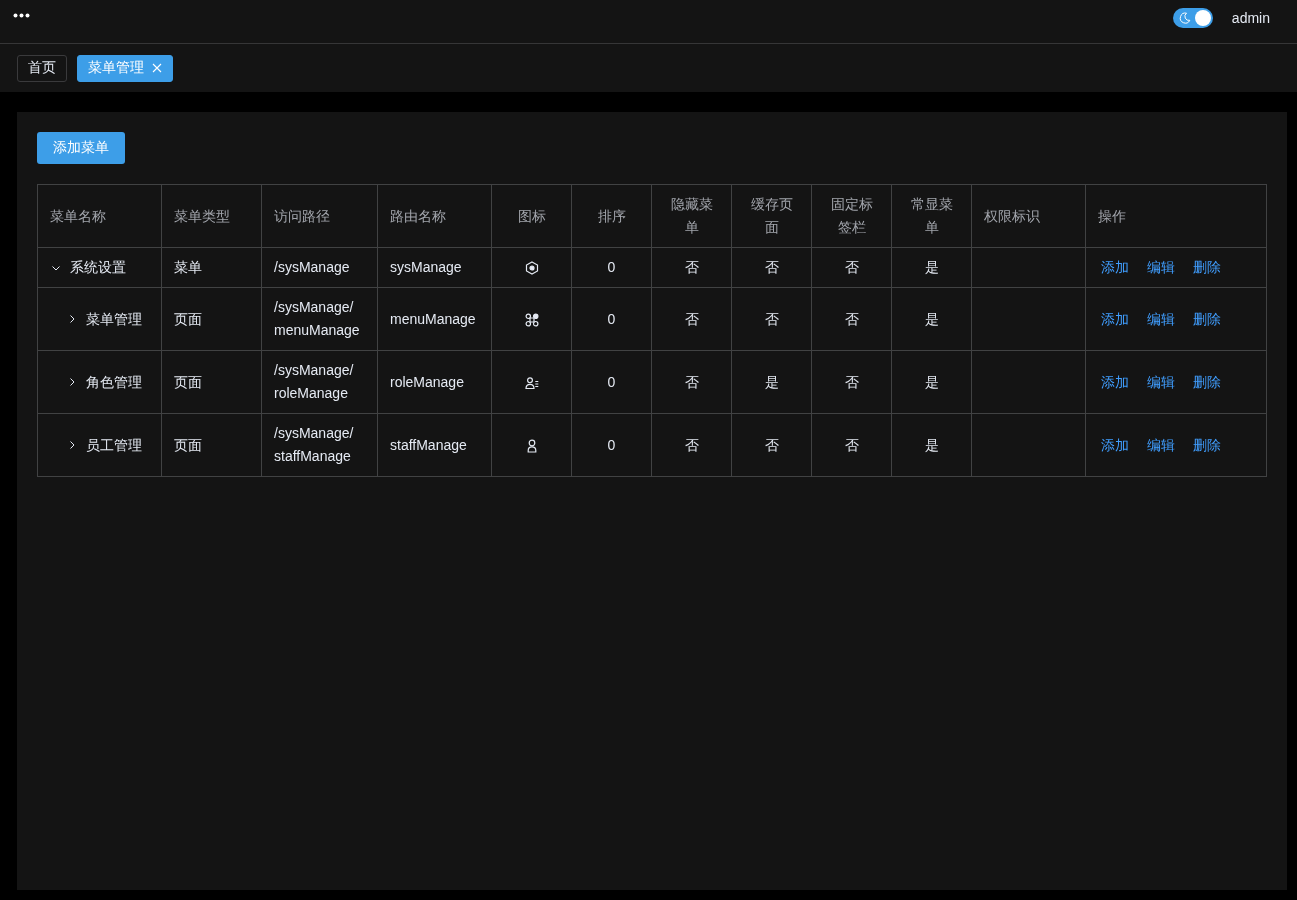 This screenshot has height=900, width=1297. Describe the element at coordinates (771, 216) in the screenshot. I see `column-header: 缓存页面` at that location.